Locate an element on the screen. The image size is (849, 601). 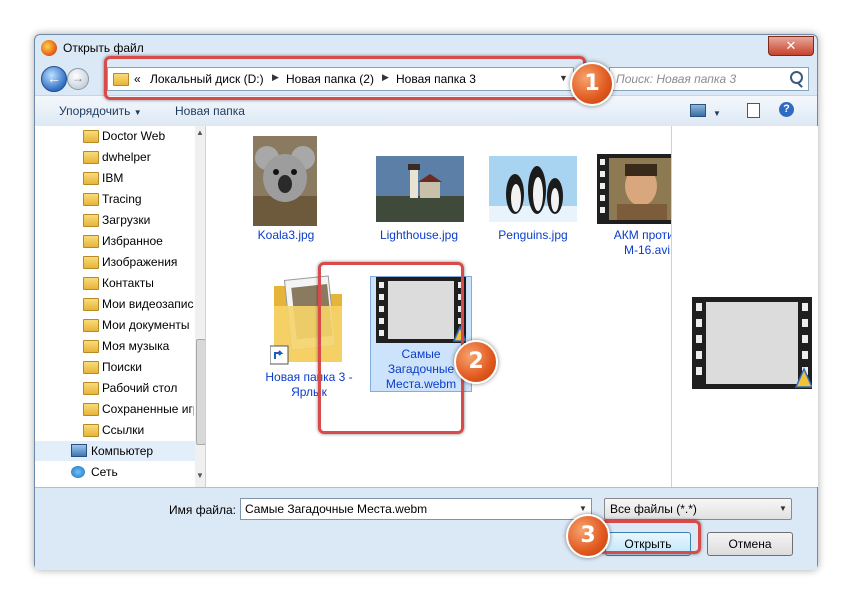
documents-icon is located at coordinates (91, 325).